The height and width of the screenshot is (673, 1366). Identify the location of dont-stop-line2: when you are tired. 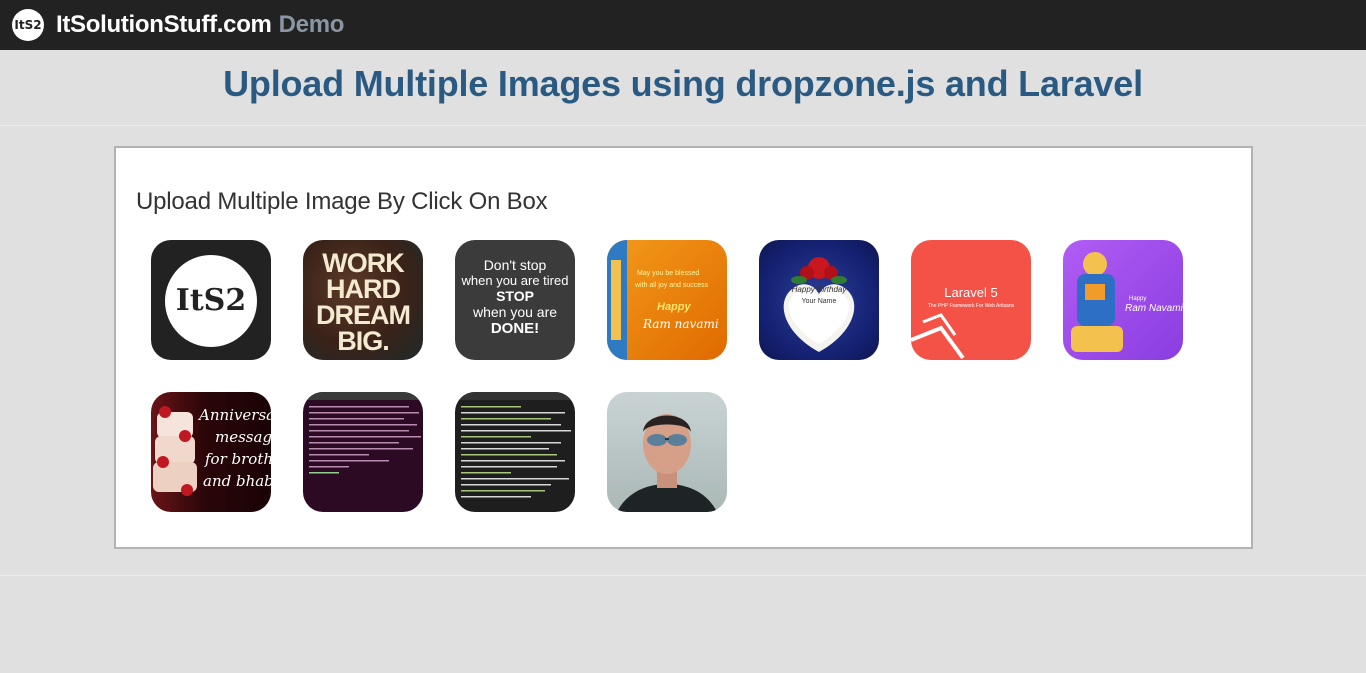
(515, 280).